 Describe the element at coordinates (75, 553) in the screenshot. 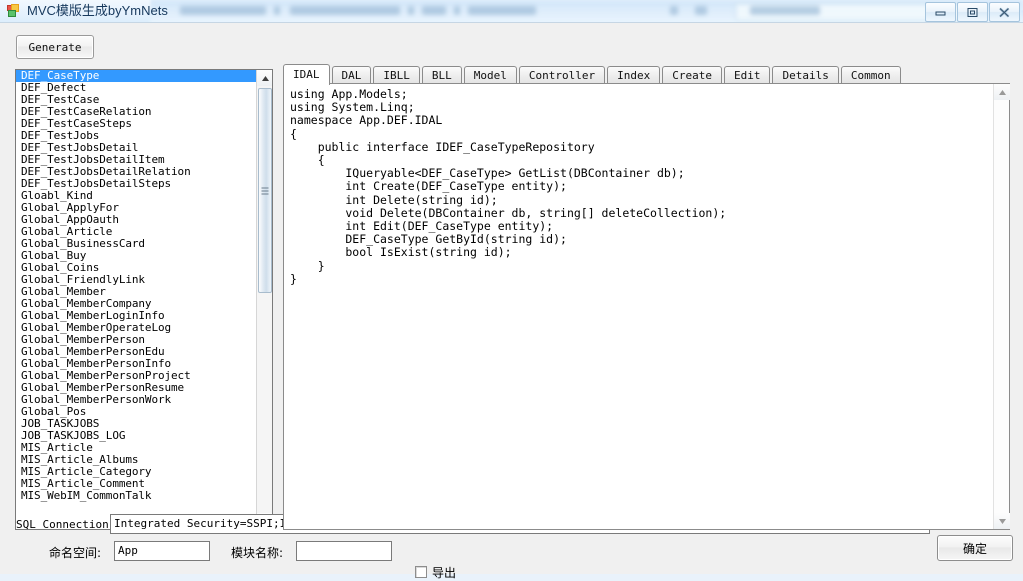

I see `namespace-label: 命名空间:` at that location.